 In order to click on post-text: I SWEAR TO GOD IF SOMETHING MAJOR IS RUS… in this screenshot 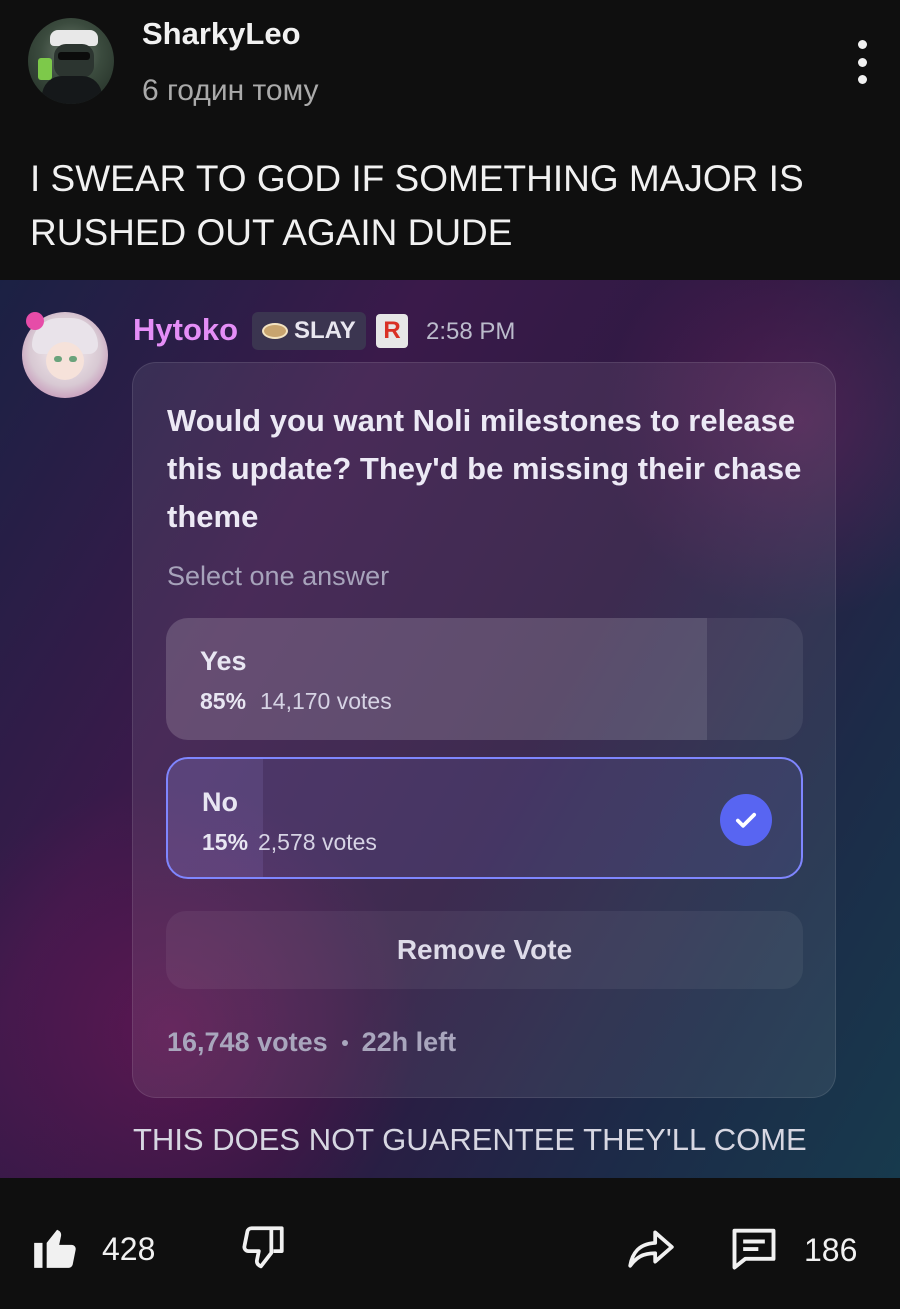, I will do `click(417, 205)`.